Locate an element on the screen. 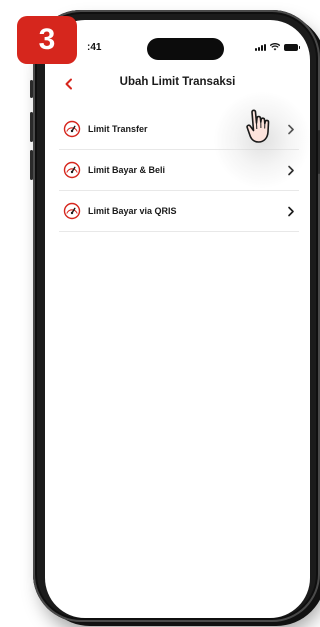 Image resolution: width=320 pixels, height=627 pixels. phone-side-button is located at coordinates (31, 89).